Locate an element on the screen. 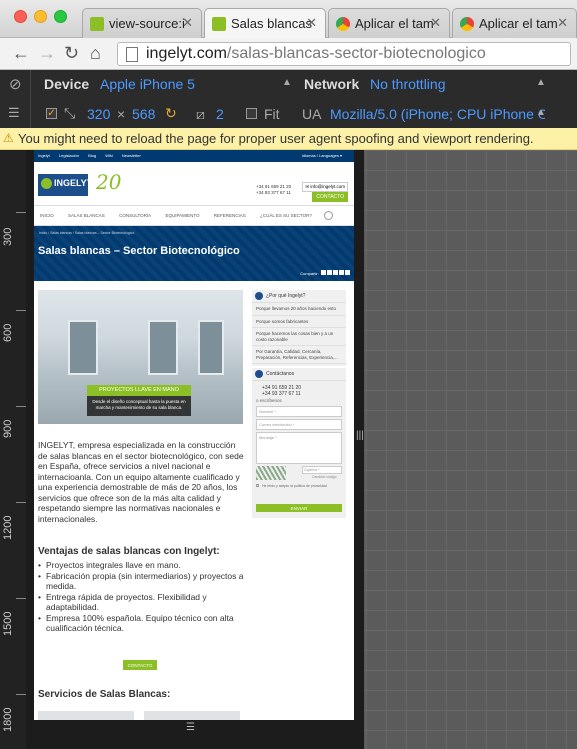 The width and height of the screenshot is (577, 749). tab-label: Salas blancas is located at coordinates (271, 23).